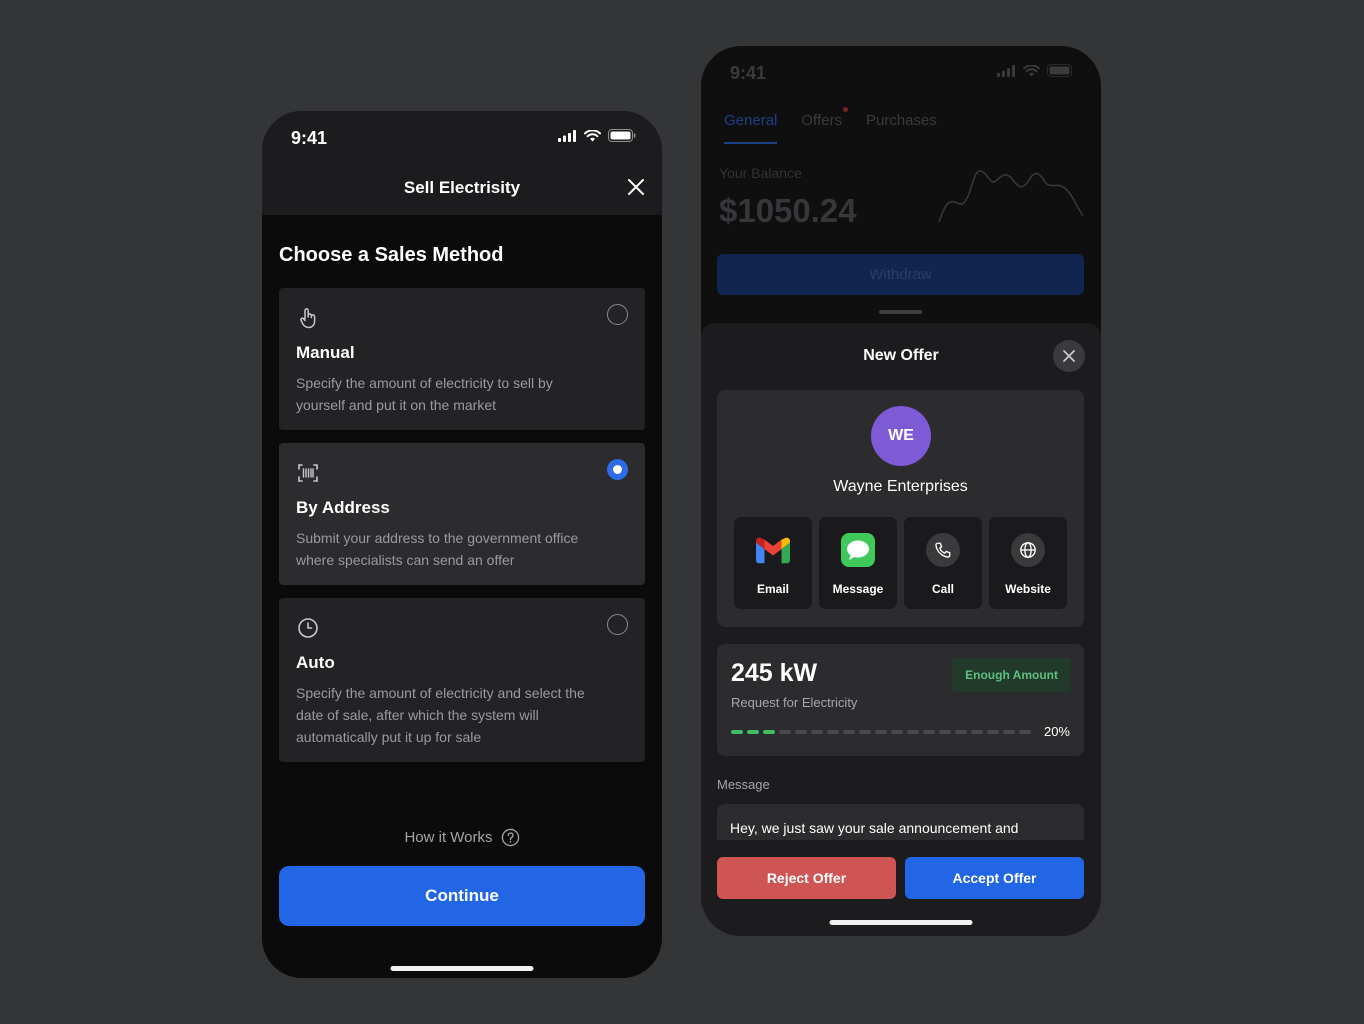  I want to click on action-label: Website, so click(1028, 589).